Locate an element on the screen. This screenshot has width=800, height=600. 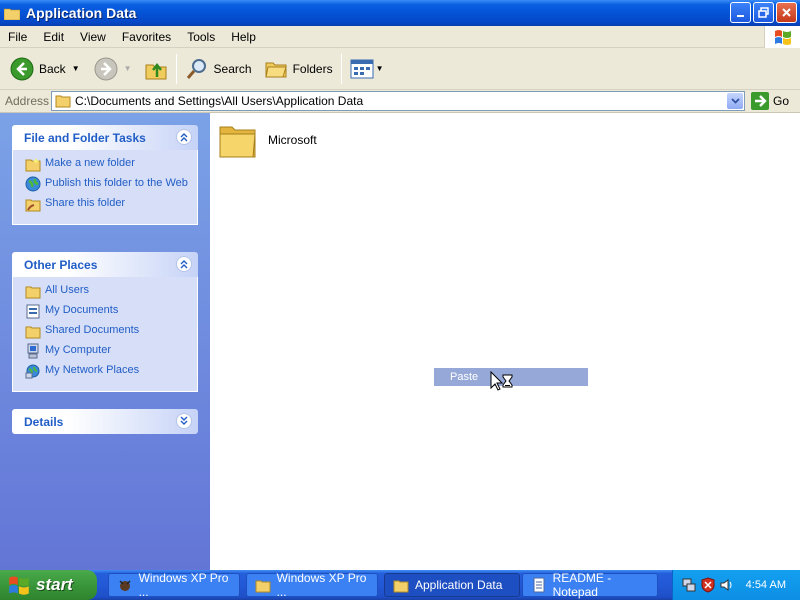
share-folder-icon is located at coordinates (33, 205).